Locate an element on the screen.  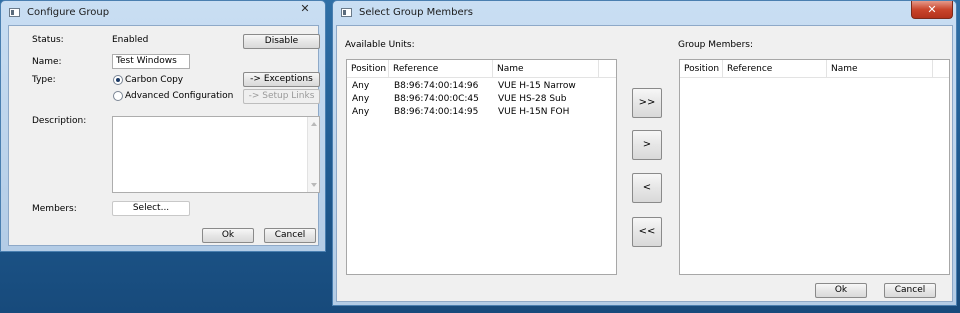
advanced-configuration-label: Advanced Configuration is located at coordinates (179, 96).